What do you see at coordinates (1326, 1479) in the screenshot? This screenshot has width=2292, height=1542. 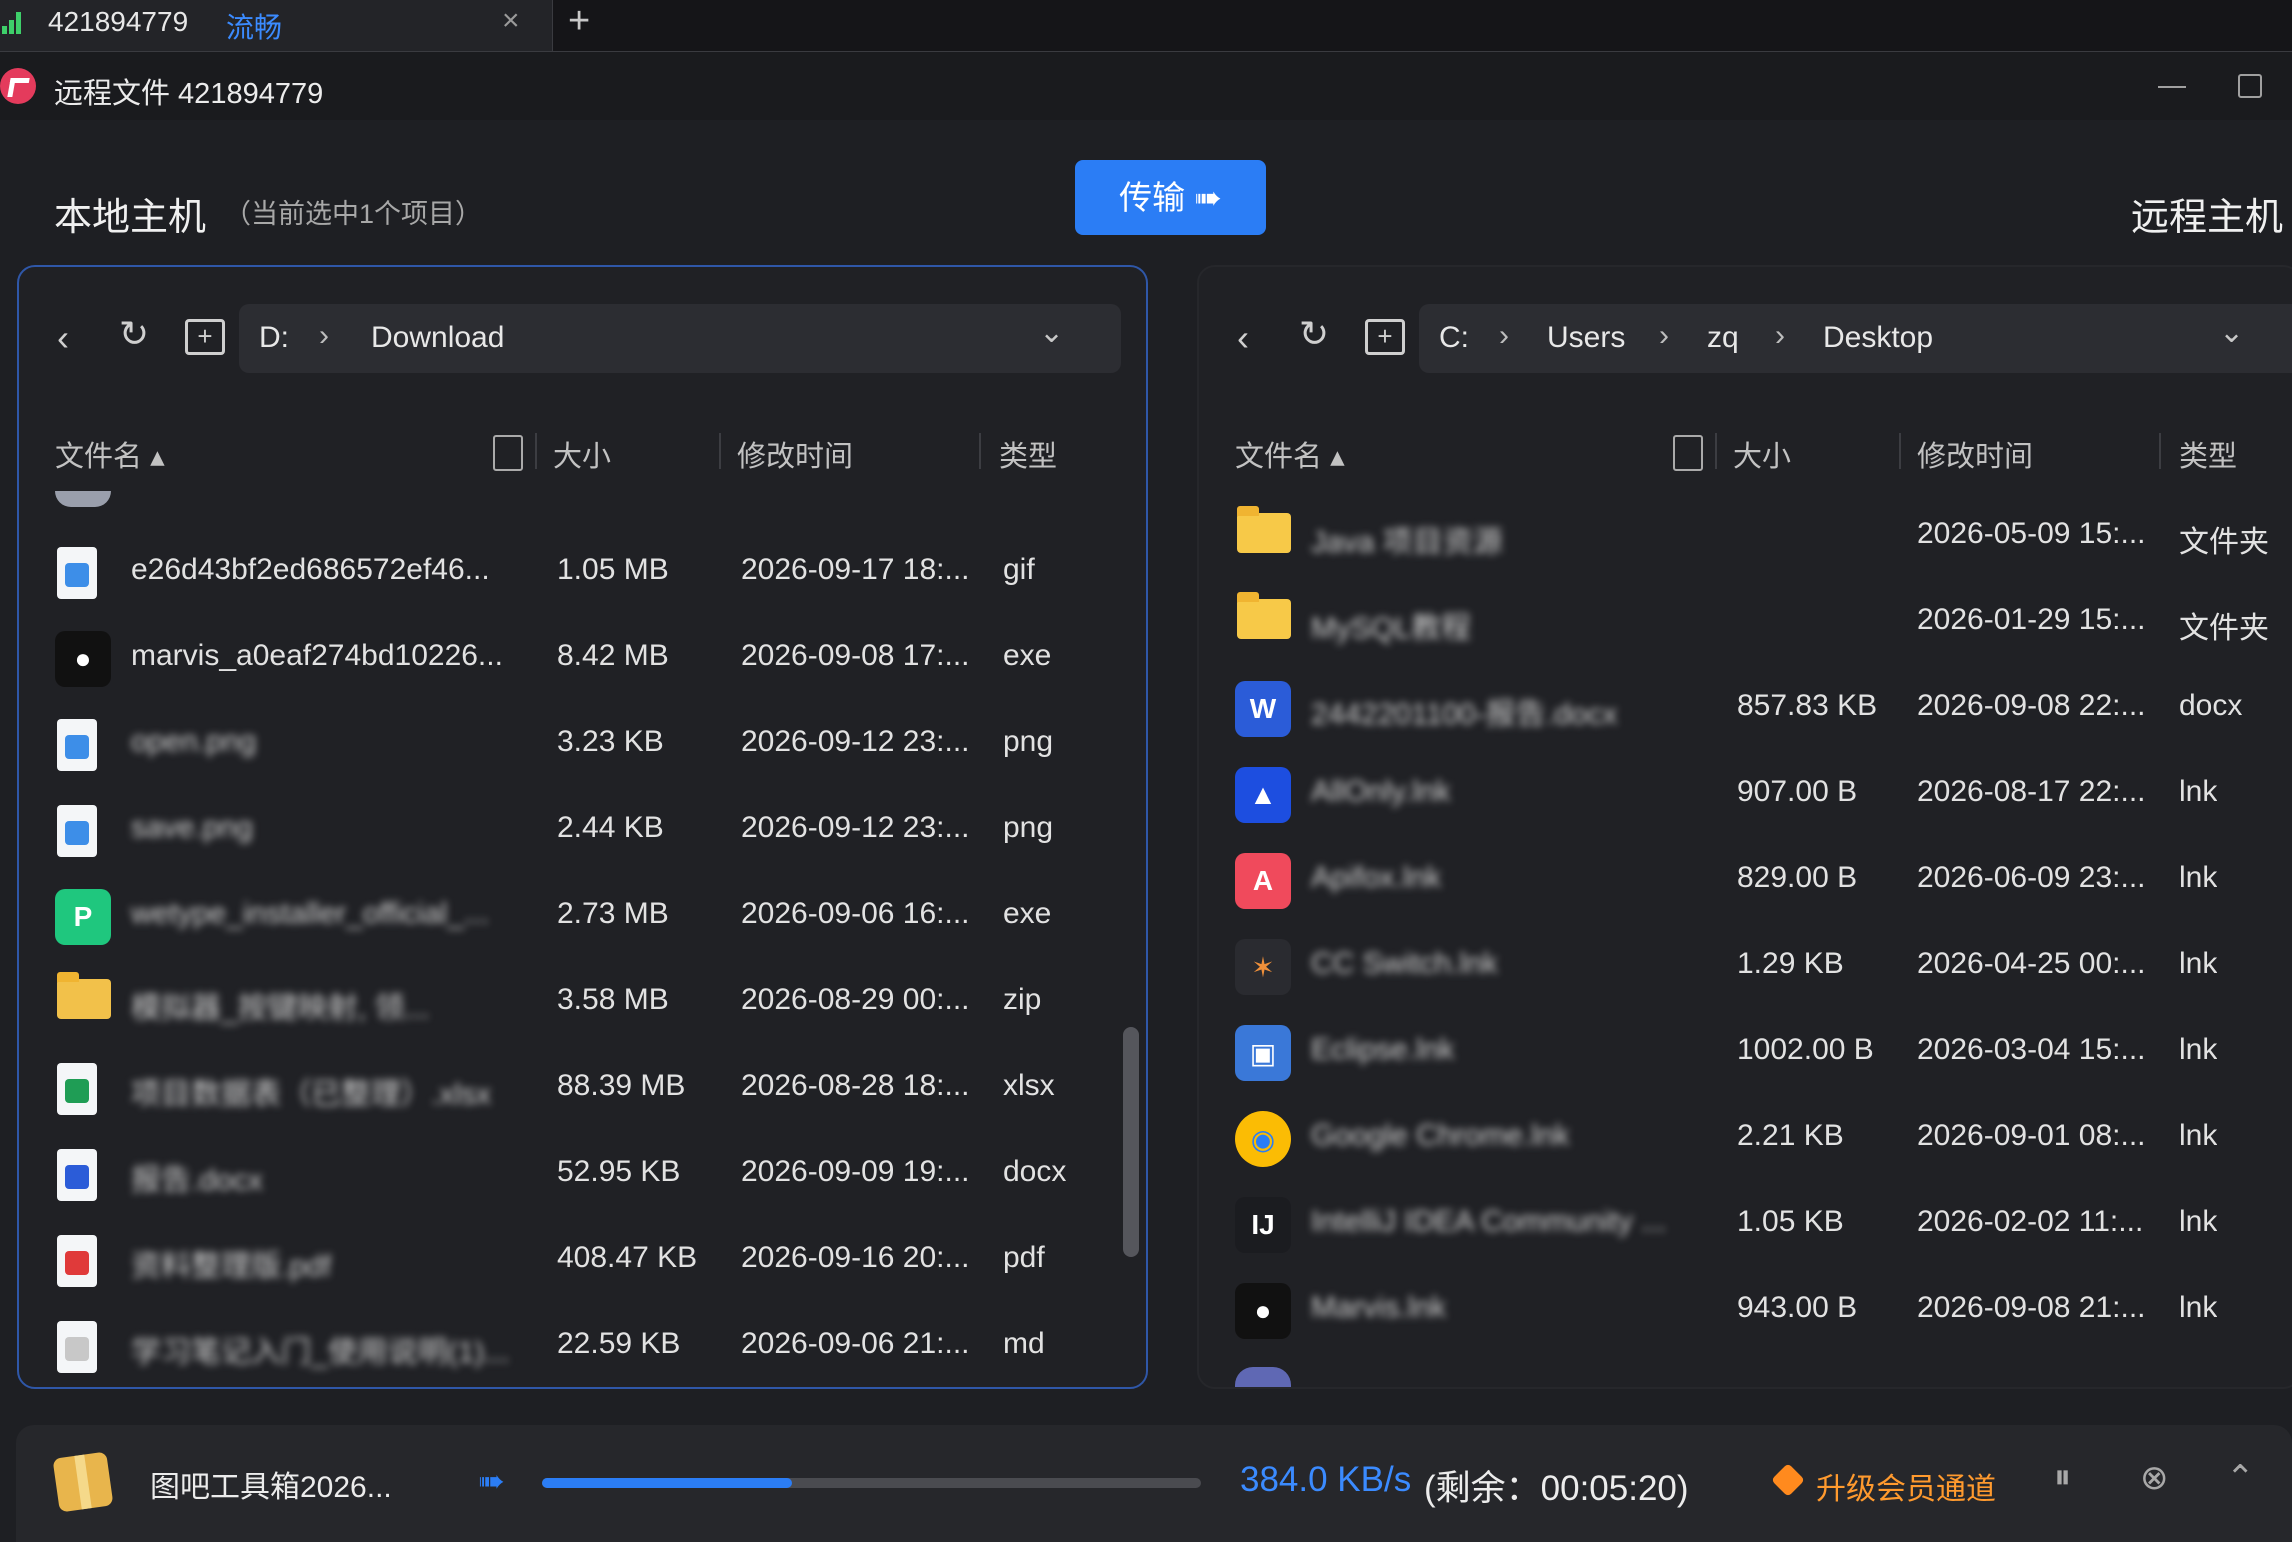 I see `transfer-speed: 384.0 KB/s` at bounding box center [1326, 1479].